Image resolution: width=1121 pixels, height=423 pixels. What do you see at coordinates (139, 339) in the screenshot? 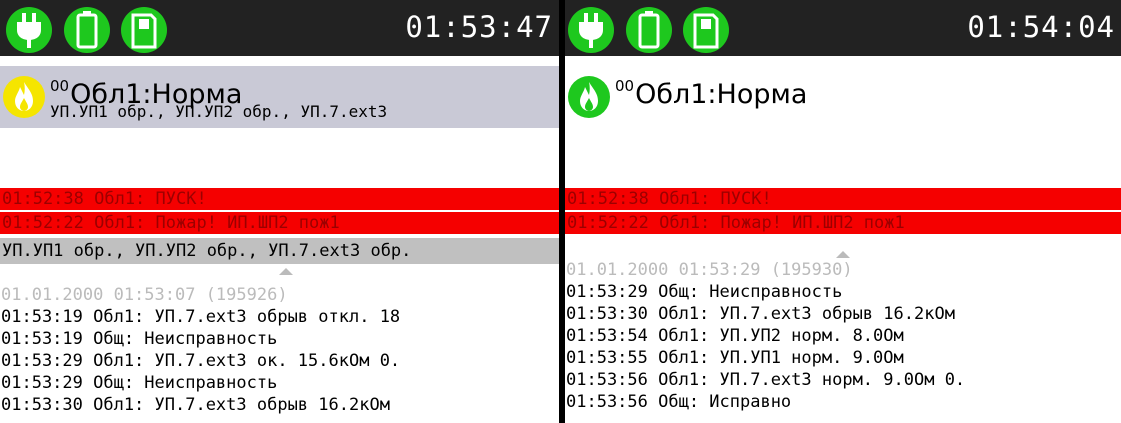
I see `log-line: 01:53:19 Общ: Неисправность` at bounding box center [139, 339].